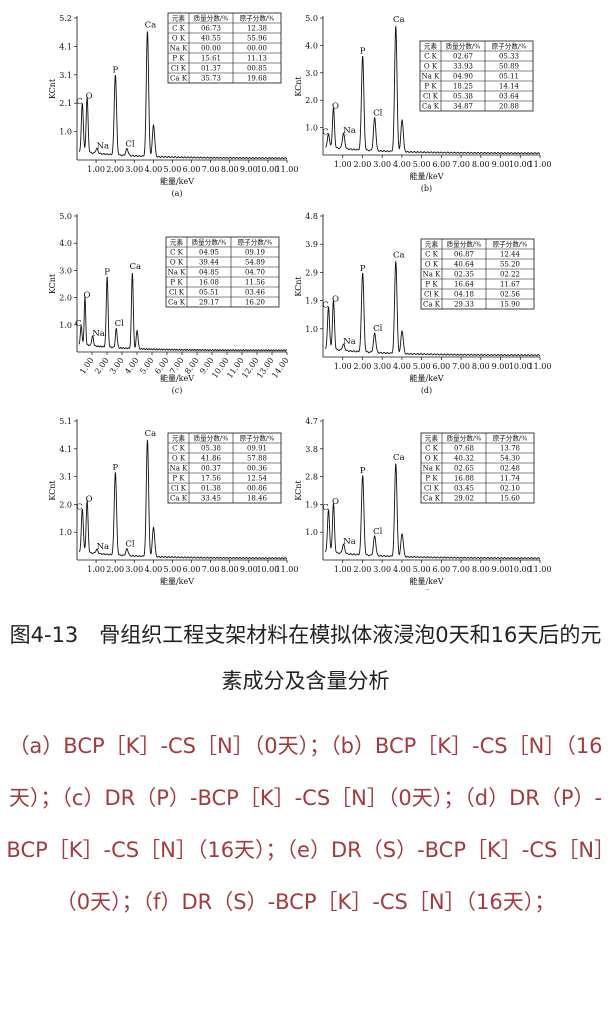  What do you see at coordinates (311, 73) in the screenshot?
I see `y-tick-label: 3.0` at bounding box center [311, 73].